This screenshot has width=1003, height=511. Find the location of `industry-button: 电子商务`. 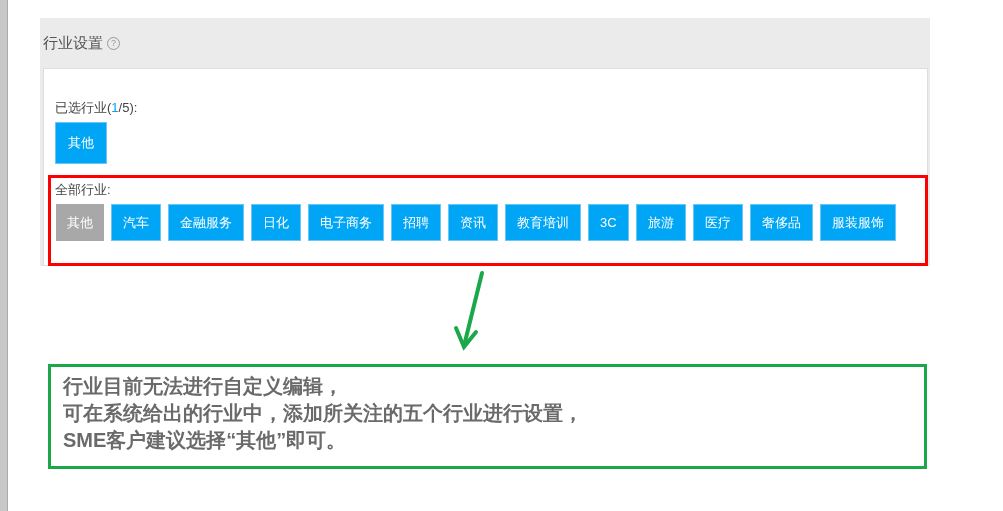

industry-button: 电子商务 is located at coordinates (346, 222).